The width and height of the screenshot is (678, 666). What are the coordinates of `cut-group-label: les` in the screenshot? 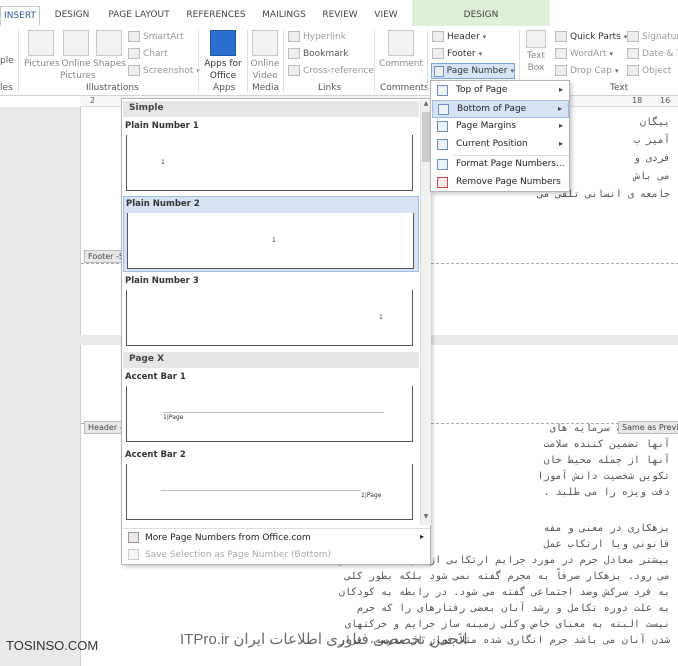 It's located at (6, 88).